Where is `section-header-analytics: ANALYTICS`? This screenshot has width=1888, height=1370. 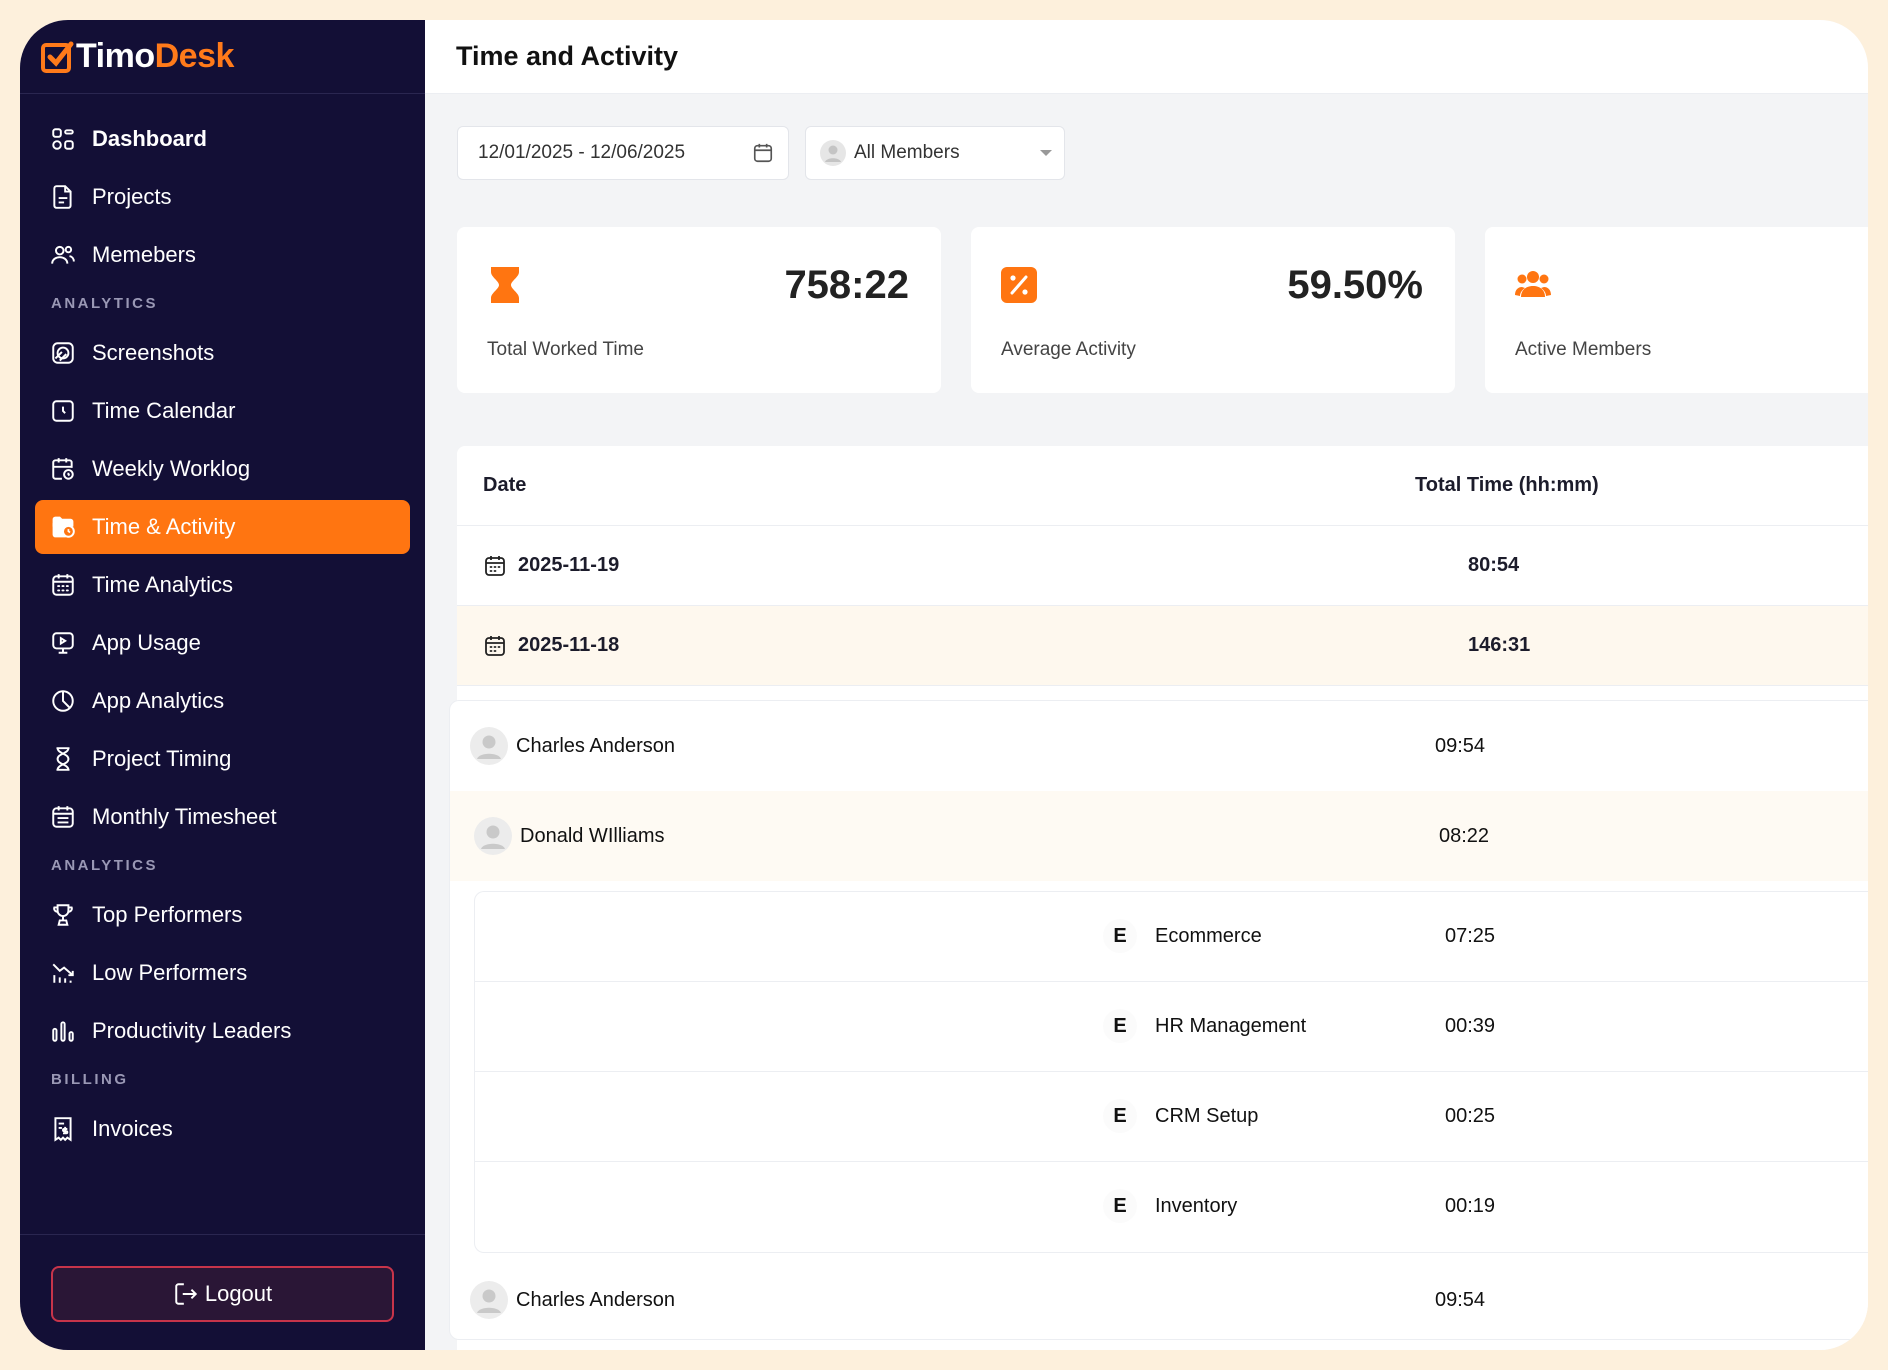
section-header-analytics: ANALYTICS is located at coordinates (104, 865).